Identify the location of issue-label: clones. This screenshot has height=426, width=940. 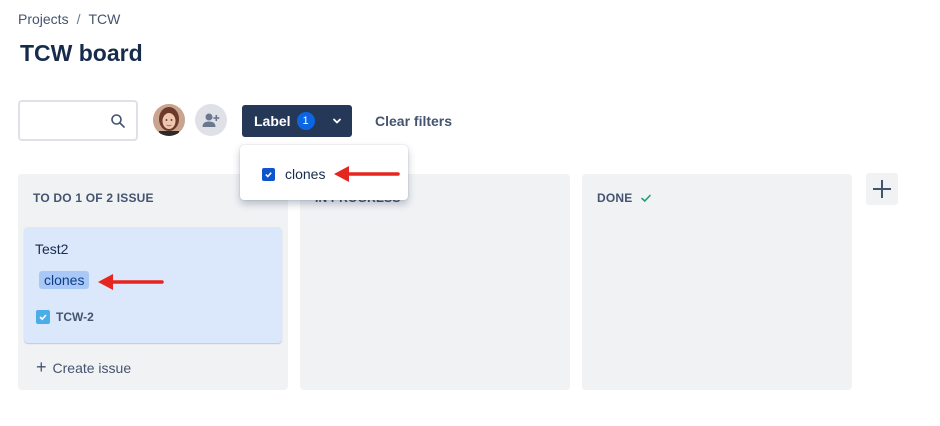
(64, 280).